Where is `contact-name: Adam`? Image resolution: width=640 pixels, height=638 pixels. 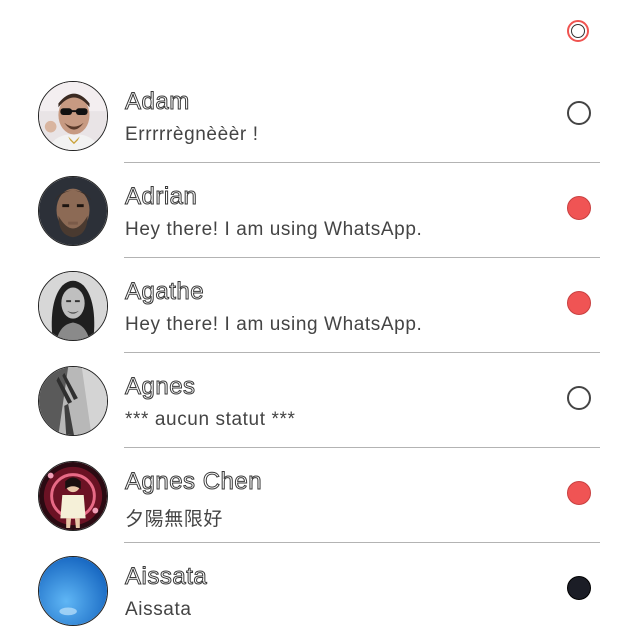 contact-name: Adam is located at coordinates (157, 102).